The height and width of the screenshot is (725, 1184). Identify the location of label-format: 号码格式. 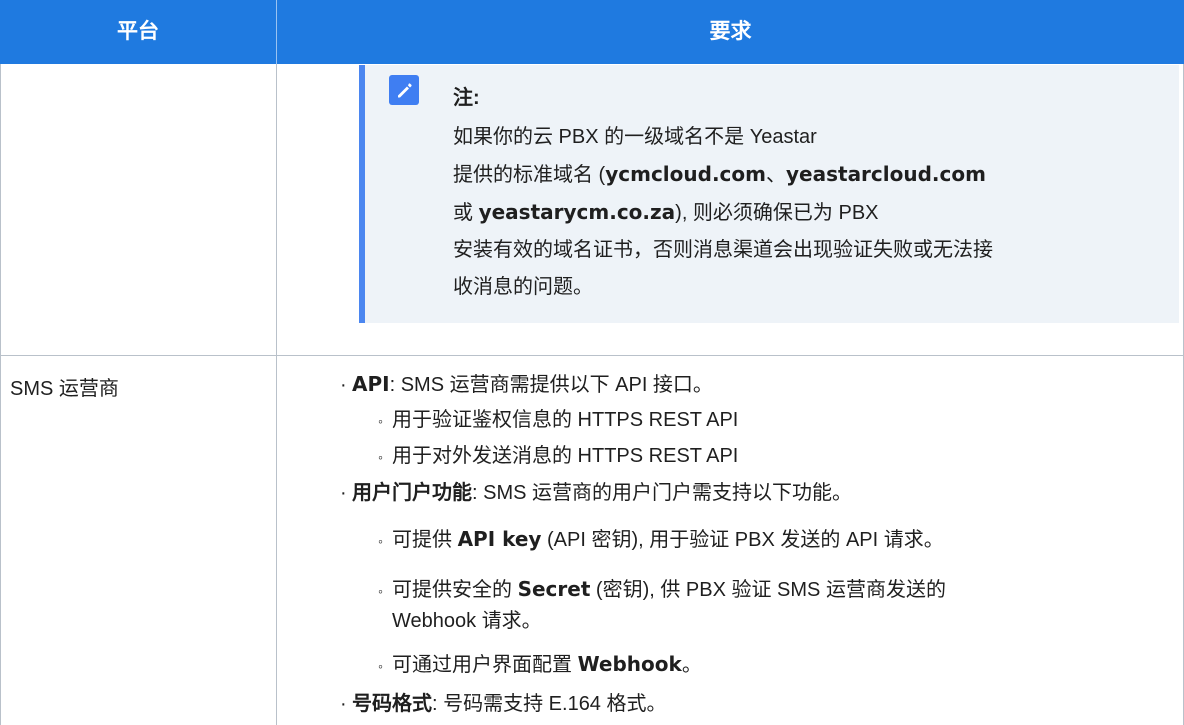
(392, 703).